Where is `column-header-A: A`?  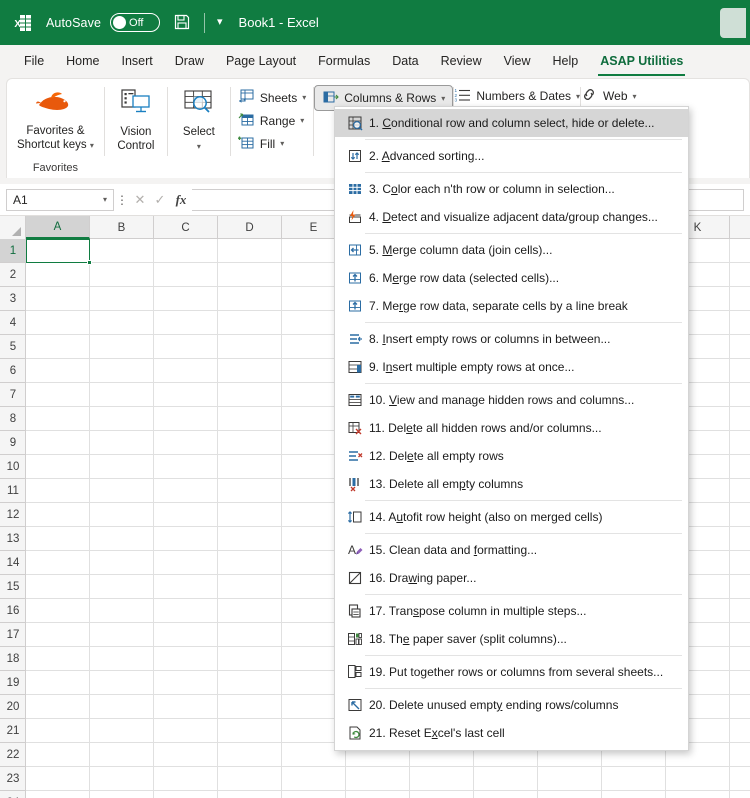 column-header-A: A is located at coordinates (58, 227).